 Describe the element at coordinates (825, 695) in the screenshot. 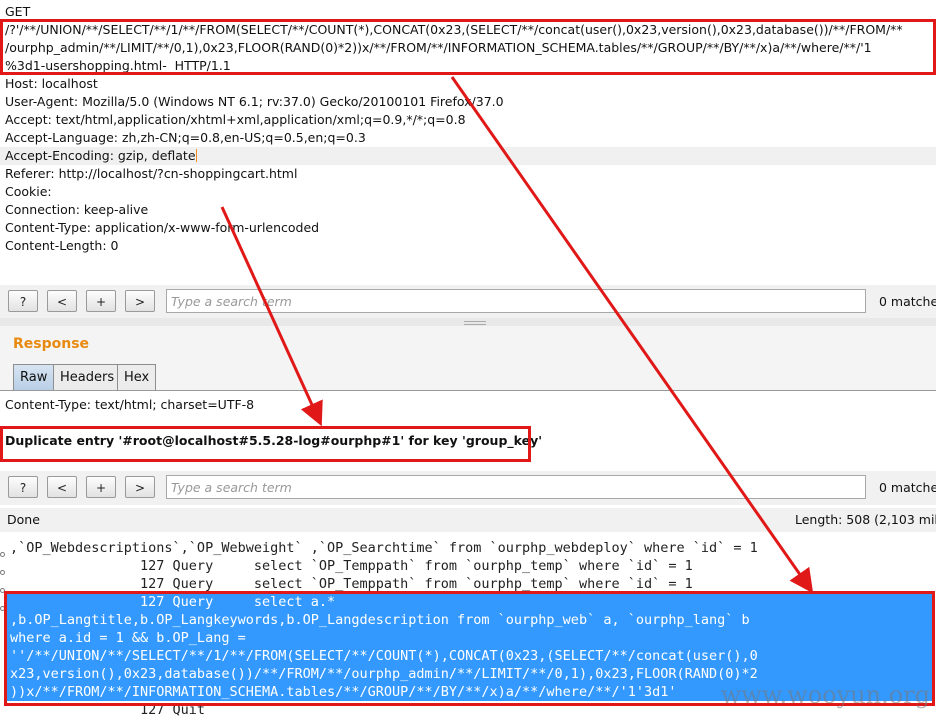

I see `watermark: www.wooyun.org` at that location.